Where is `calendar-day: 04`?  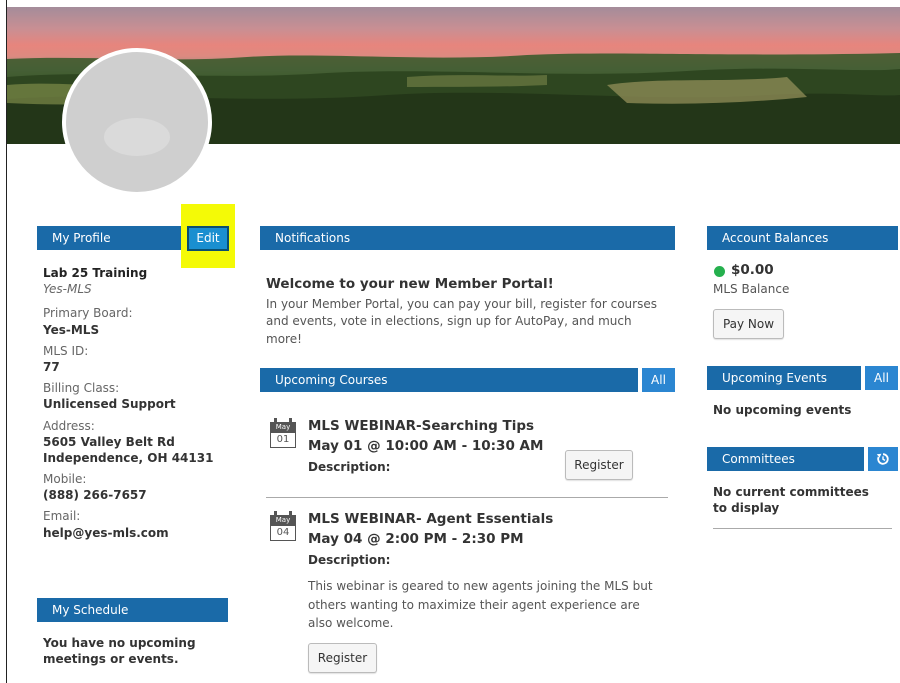
calendar-day: 04 is located at coordinates (283, 533).